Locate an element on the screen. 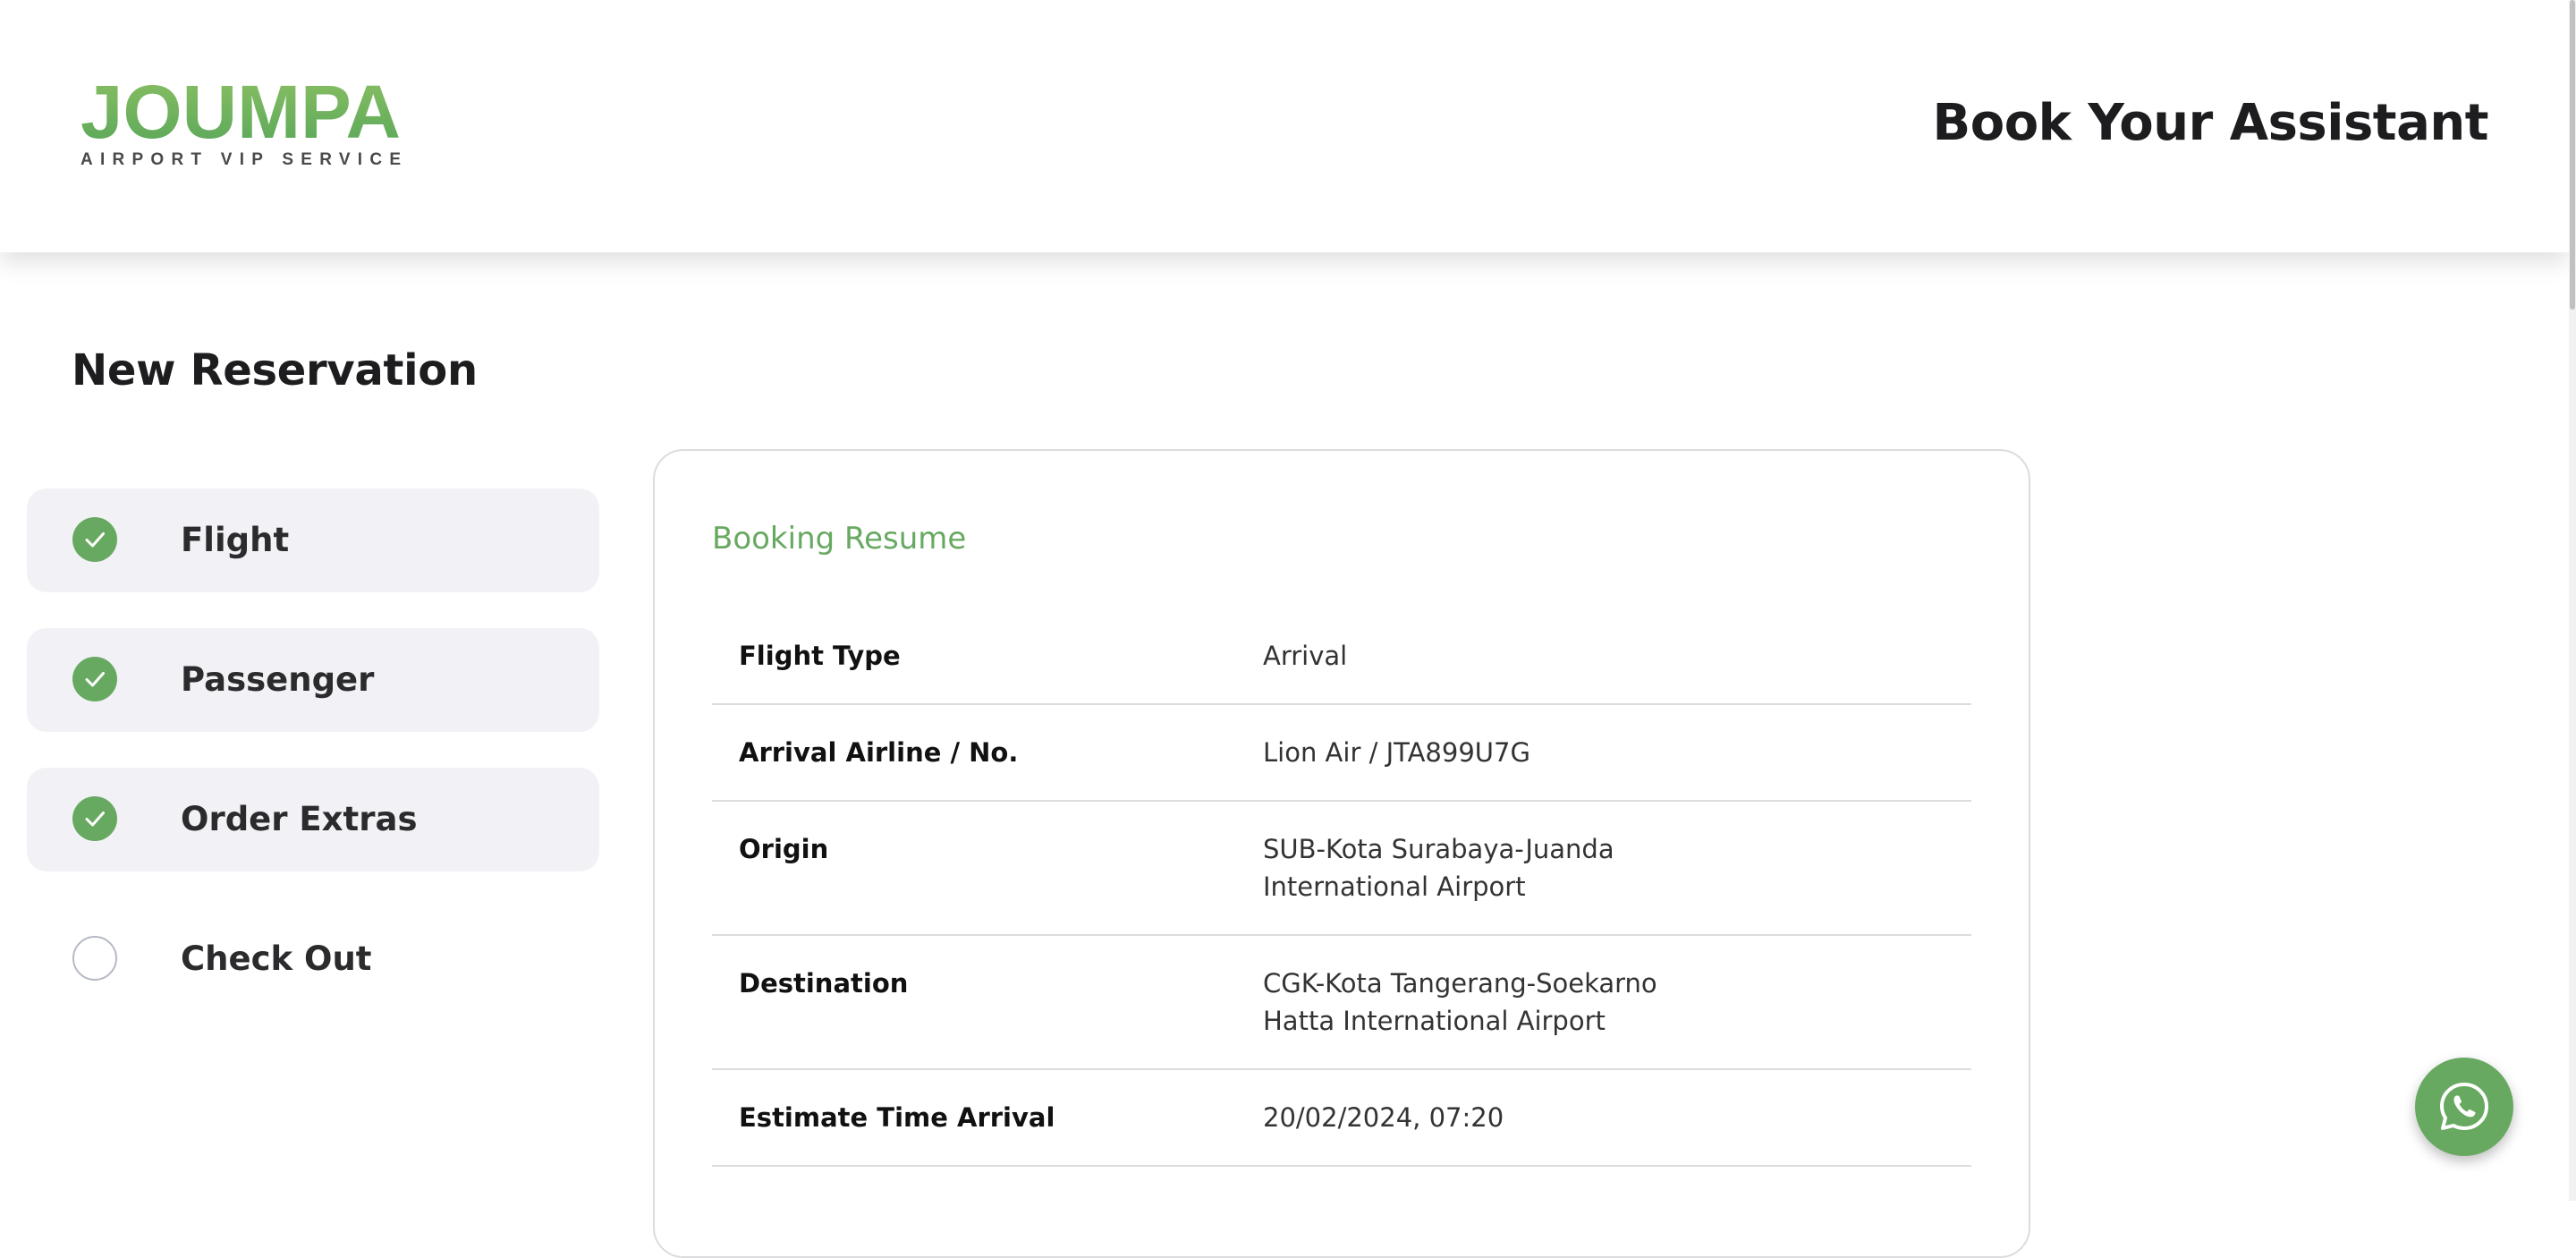 This screenshot has width=2576, height=1258. page-title: New Reservation is located at coordinates (275, 370).